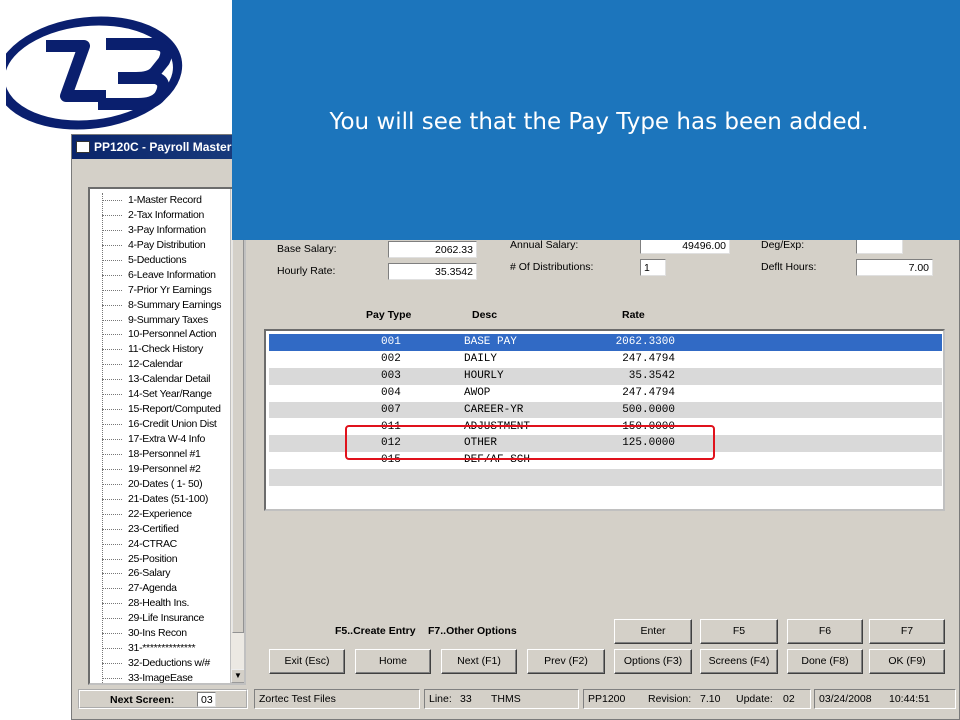 This screenshot has width=960, height=720. Describe the element at coordinates (160, 603) in the screenshot. I see `tree-item: 28-Health Ins.` at that location.